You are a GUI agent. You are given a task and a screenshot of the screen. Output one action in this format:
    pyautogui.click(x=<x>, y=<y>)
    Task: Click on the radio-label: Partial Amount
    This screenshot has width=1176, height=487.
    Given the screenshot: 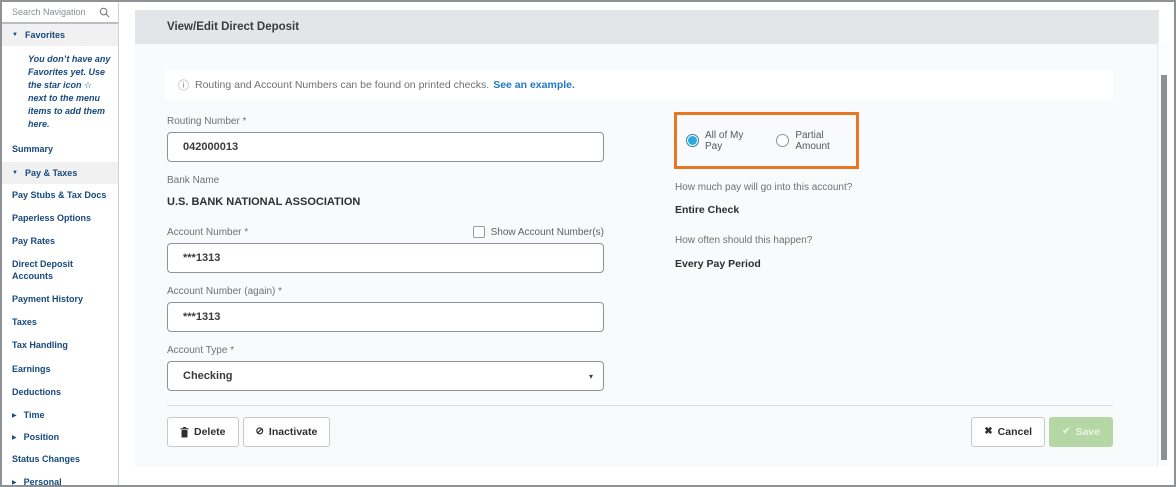 What is the action you would take?
    pyautogui.click(x=812, y=140)
    